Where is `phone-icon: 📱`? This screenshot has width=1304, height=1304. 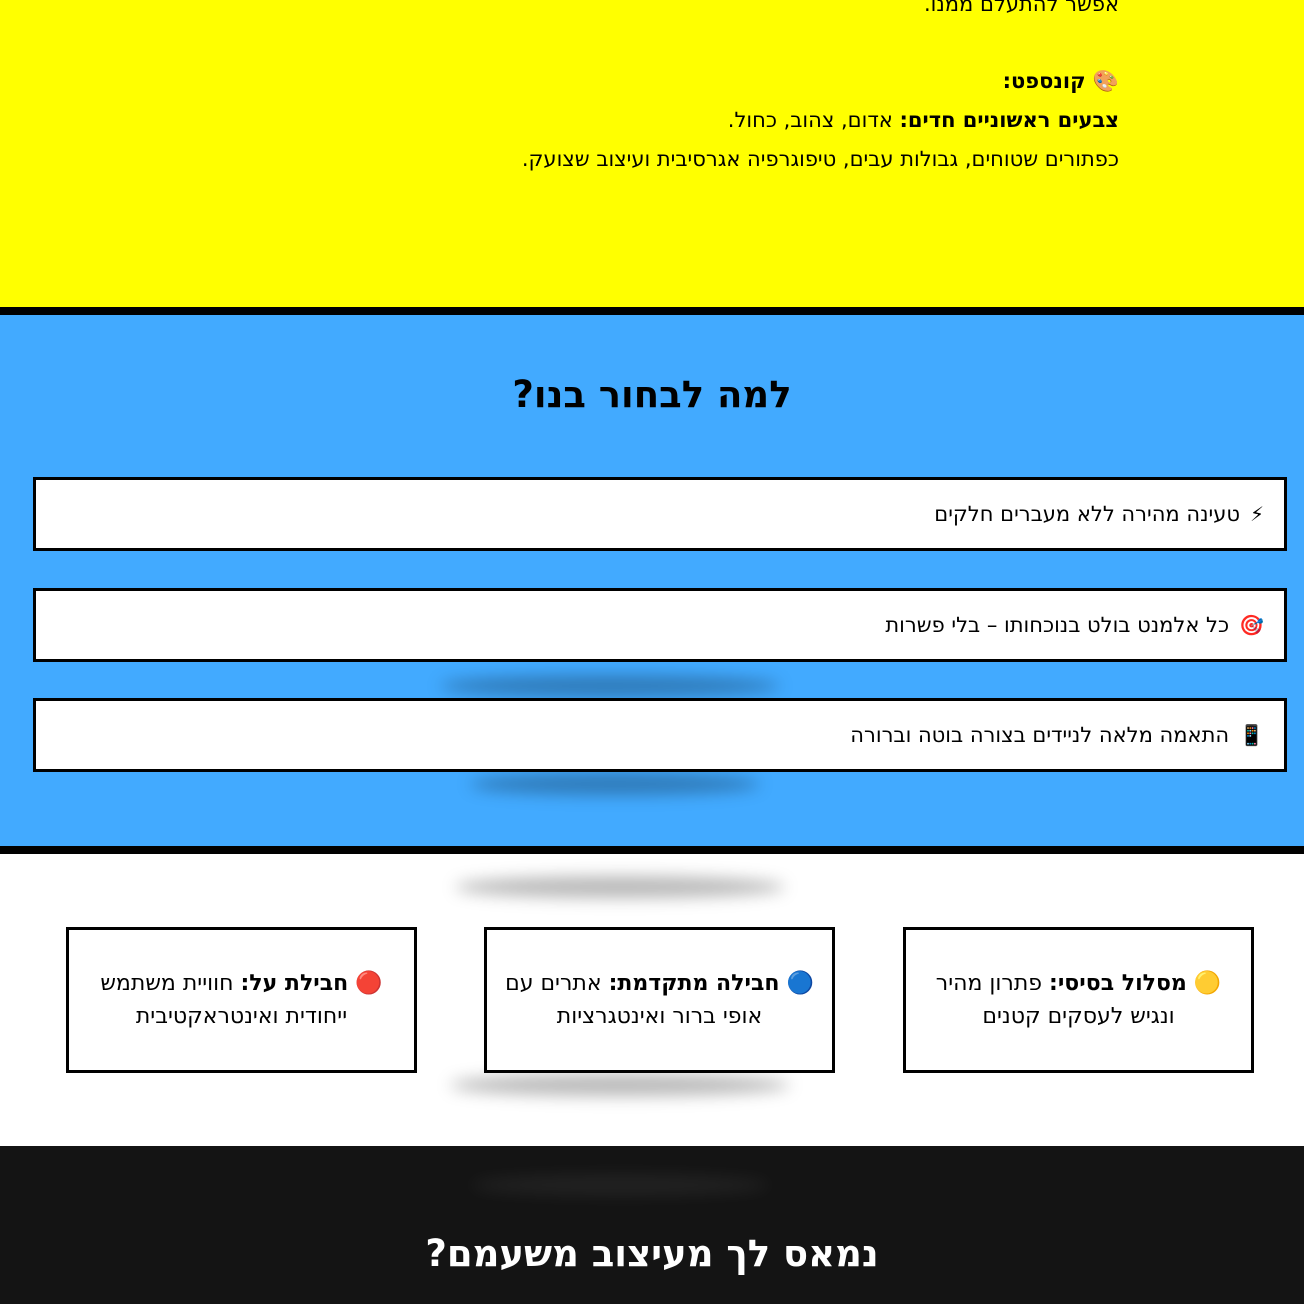 phone-icon: 📱 is located at coordinates (1251, 735).